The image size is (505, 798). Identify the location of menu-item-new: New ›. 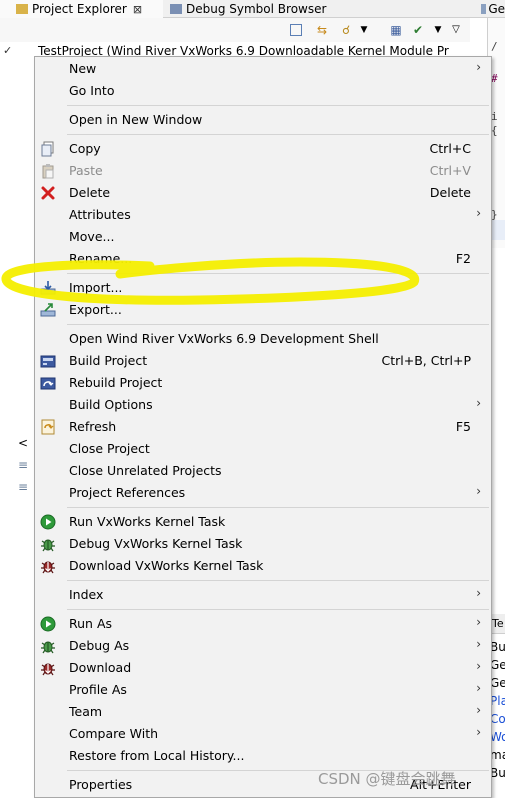
(263, 69).